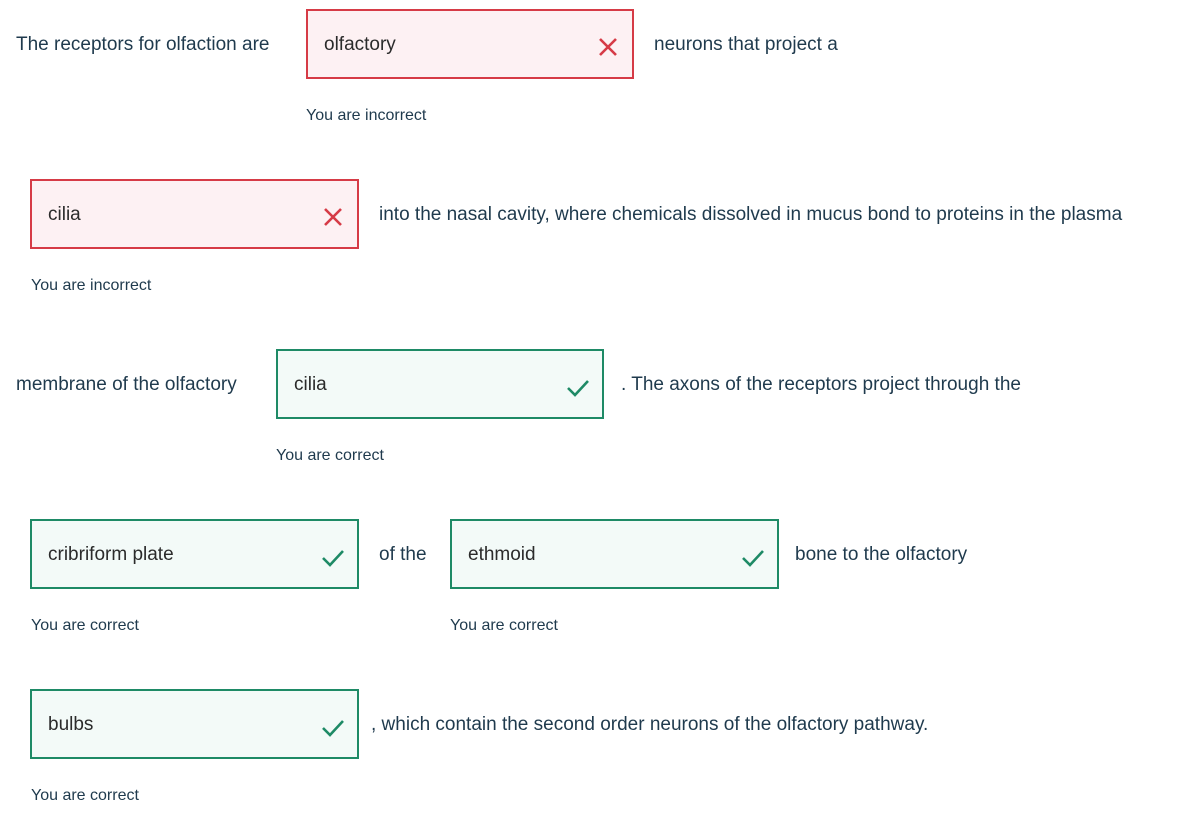  I want to click on answer-value: cribriform plate, so click(111, 554).